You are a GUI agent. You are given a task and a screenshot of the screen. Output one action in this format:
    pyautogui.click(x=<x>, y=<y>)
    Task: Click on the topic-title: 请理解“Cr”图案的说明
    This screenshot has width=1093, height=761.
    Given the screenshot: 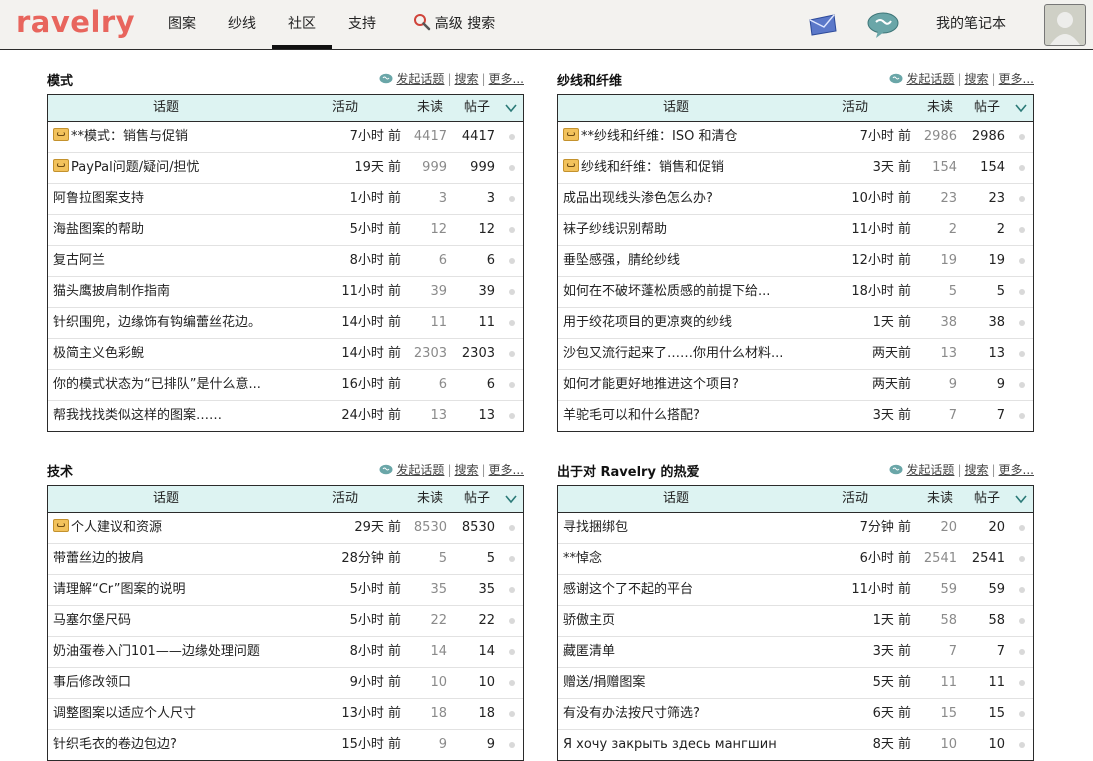 What is the action you would take?
    pyautogui.click(x=119, y=589)
    